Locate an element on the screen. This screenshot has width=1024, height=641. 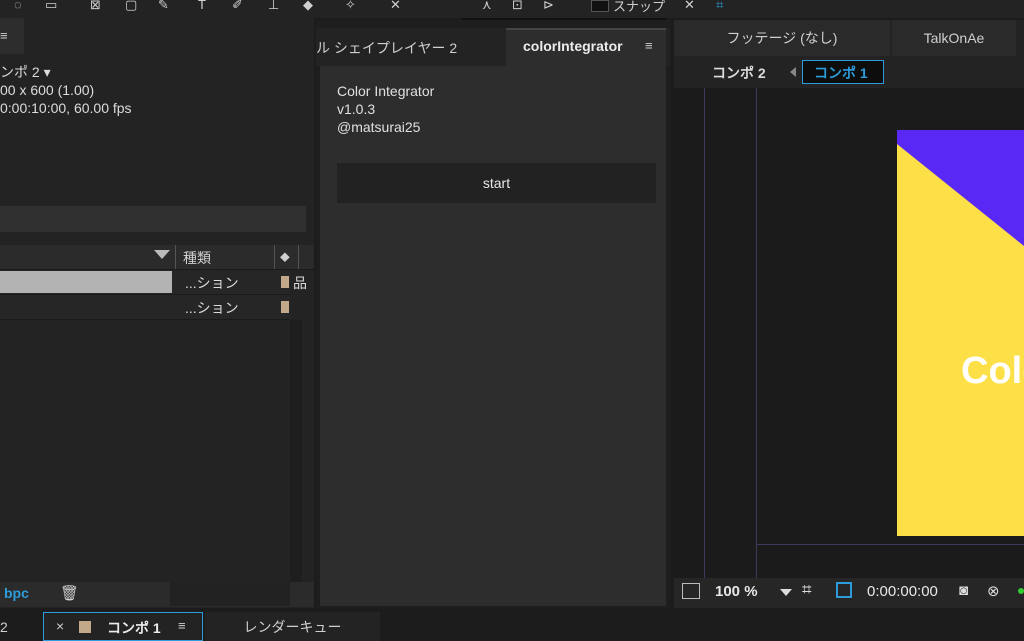
breadcrumb-comp-2: コンポ 2 is located at coordinates (739, 73).